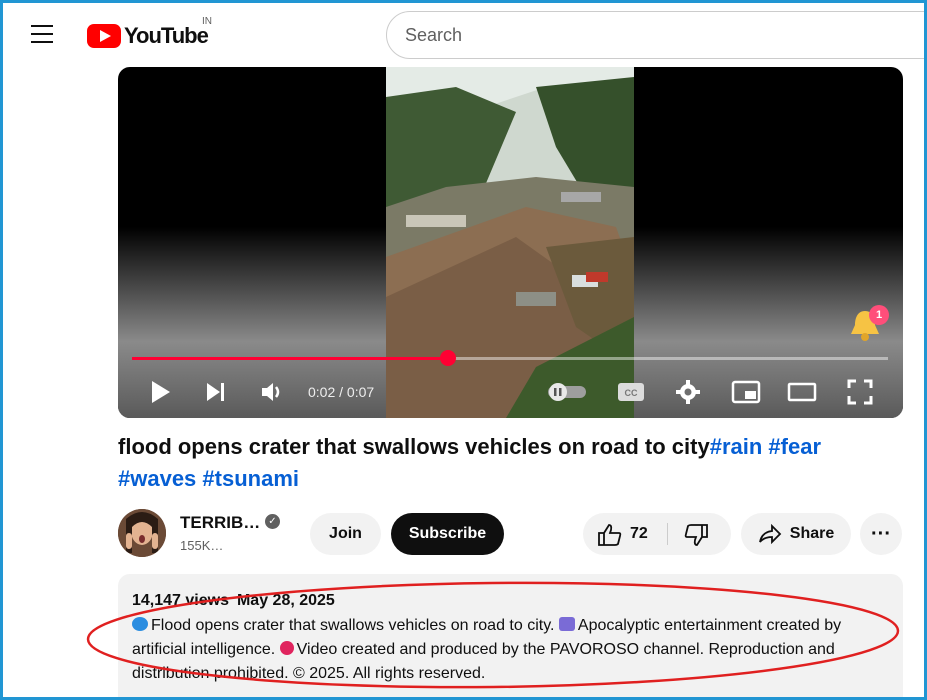 Image resolution: width=927 pixels, height=700 pixels. I want to click on next-icon, so click(216, 392).